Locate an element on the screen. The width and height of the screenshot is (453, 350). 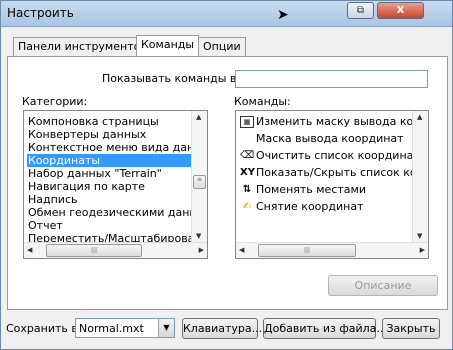
blank-icon is located at coordinates (247, 139).